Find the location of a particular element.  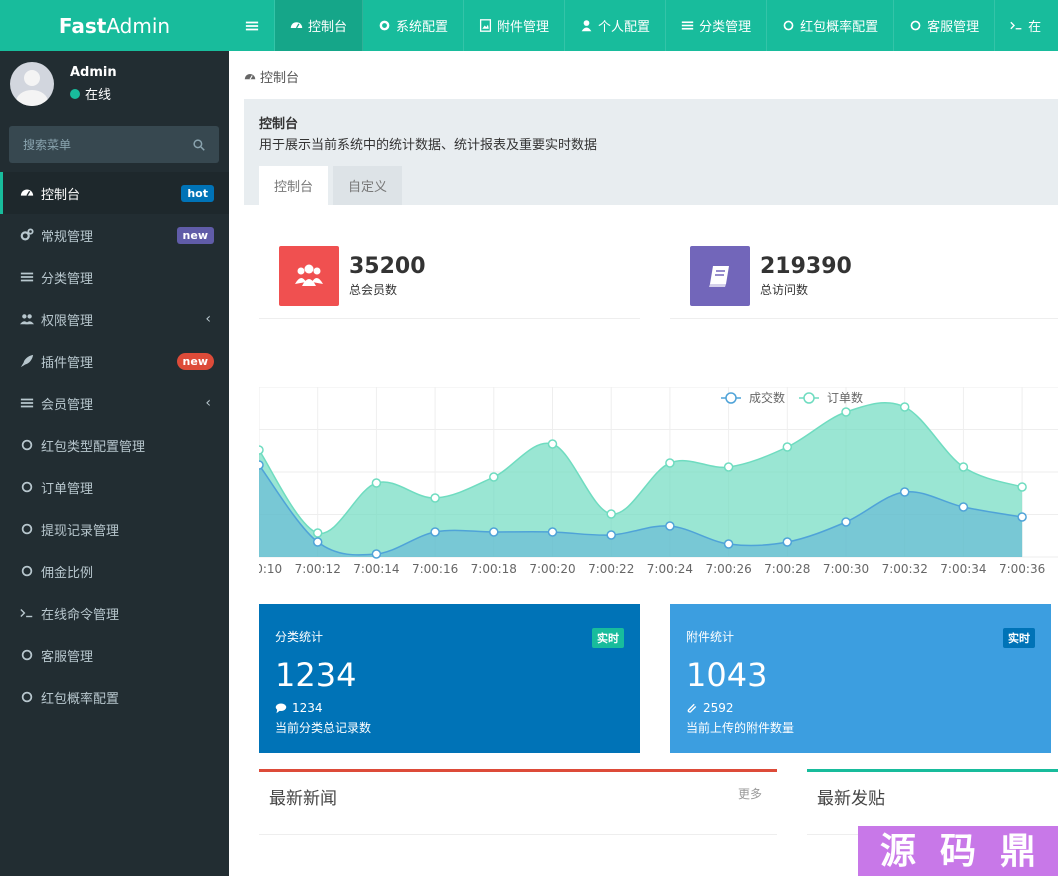

infobox-sub: 2592 is located at coordinates (710, 708).